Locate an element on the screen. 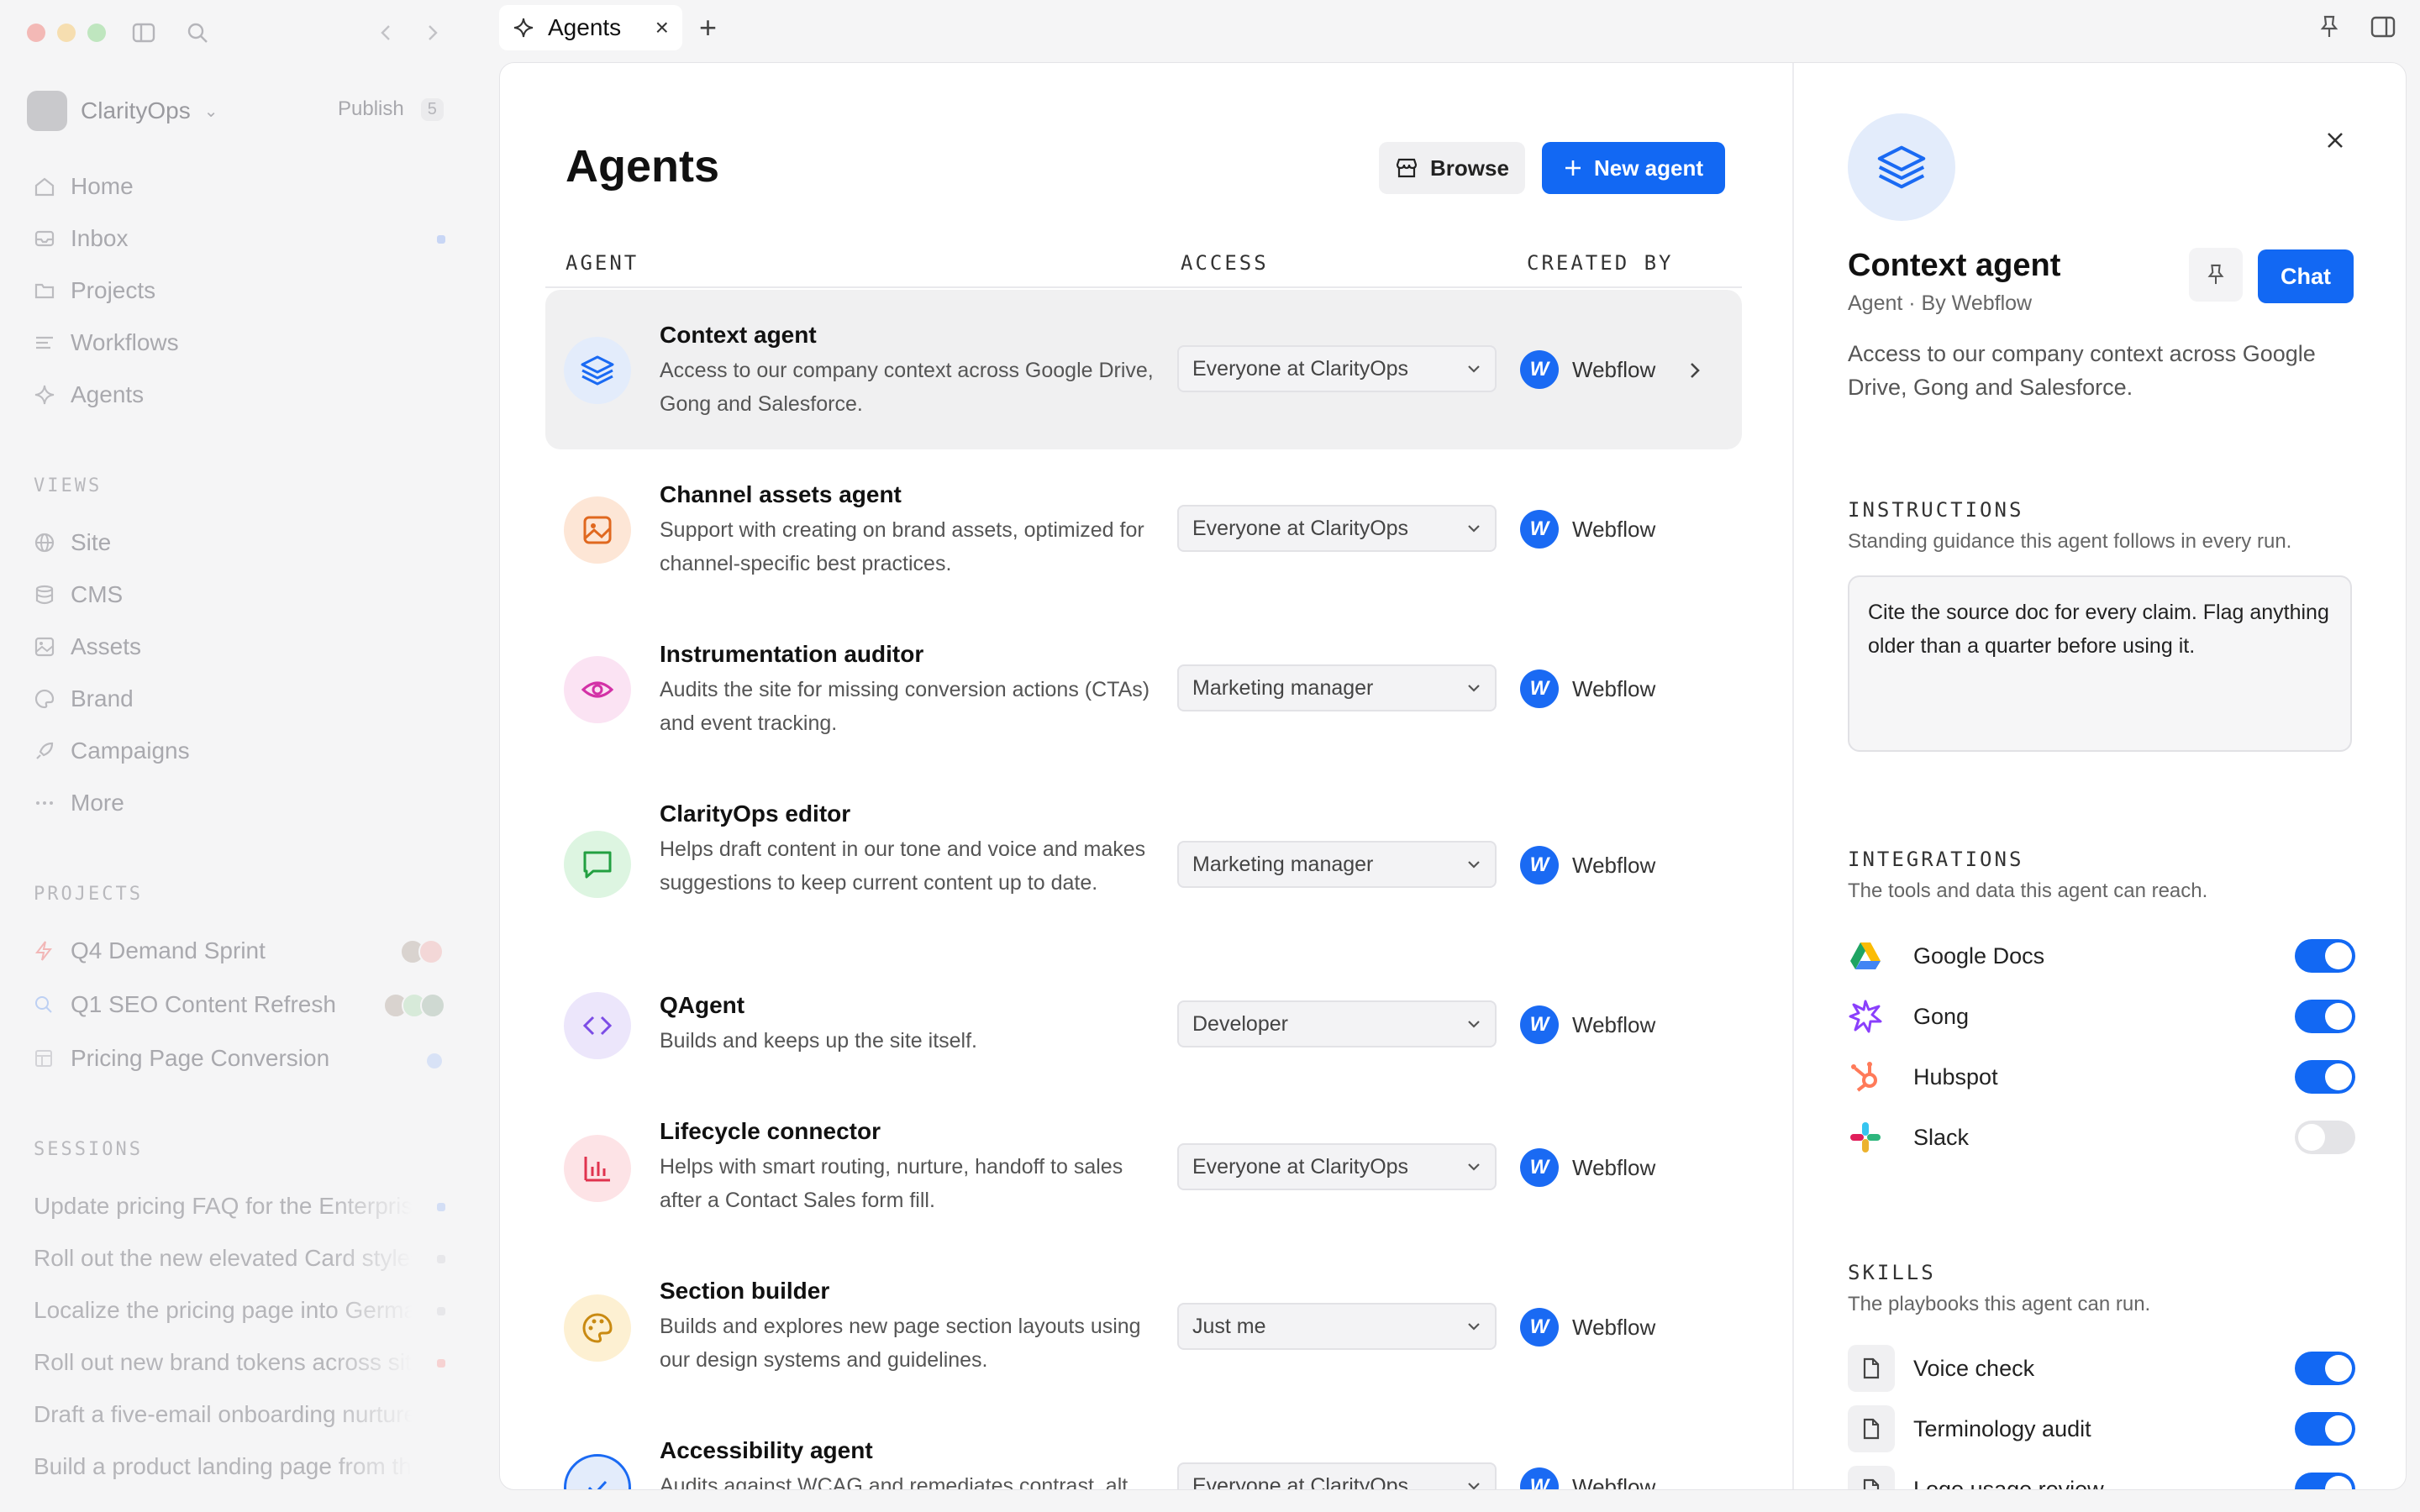 The image size is (2420, 1512). project-label: Q1 SEO Content Refresh is located at coordinates (203, 1004).